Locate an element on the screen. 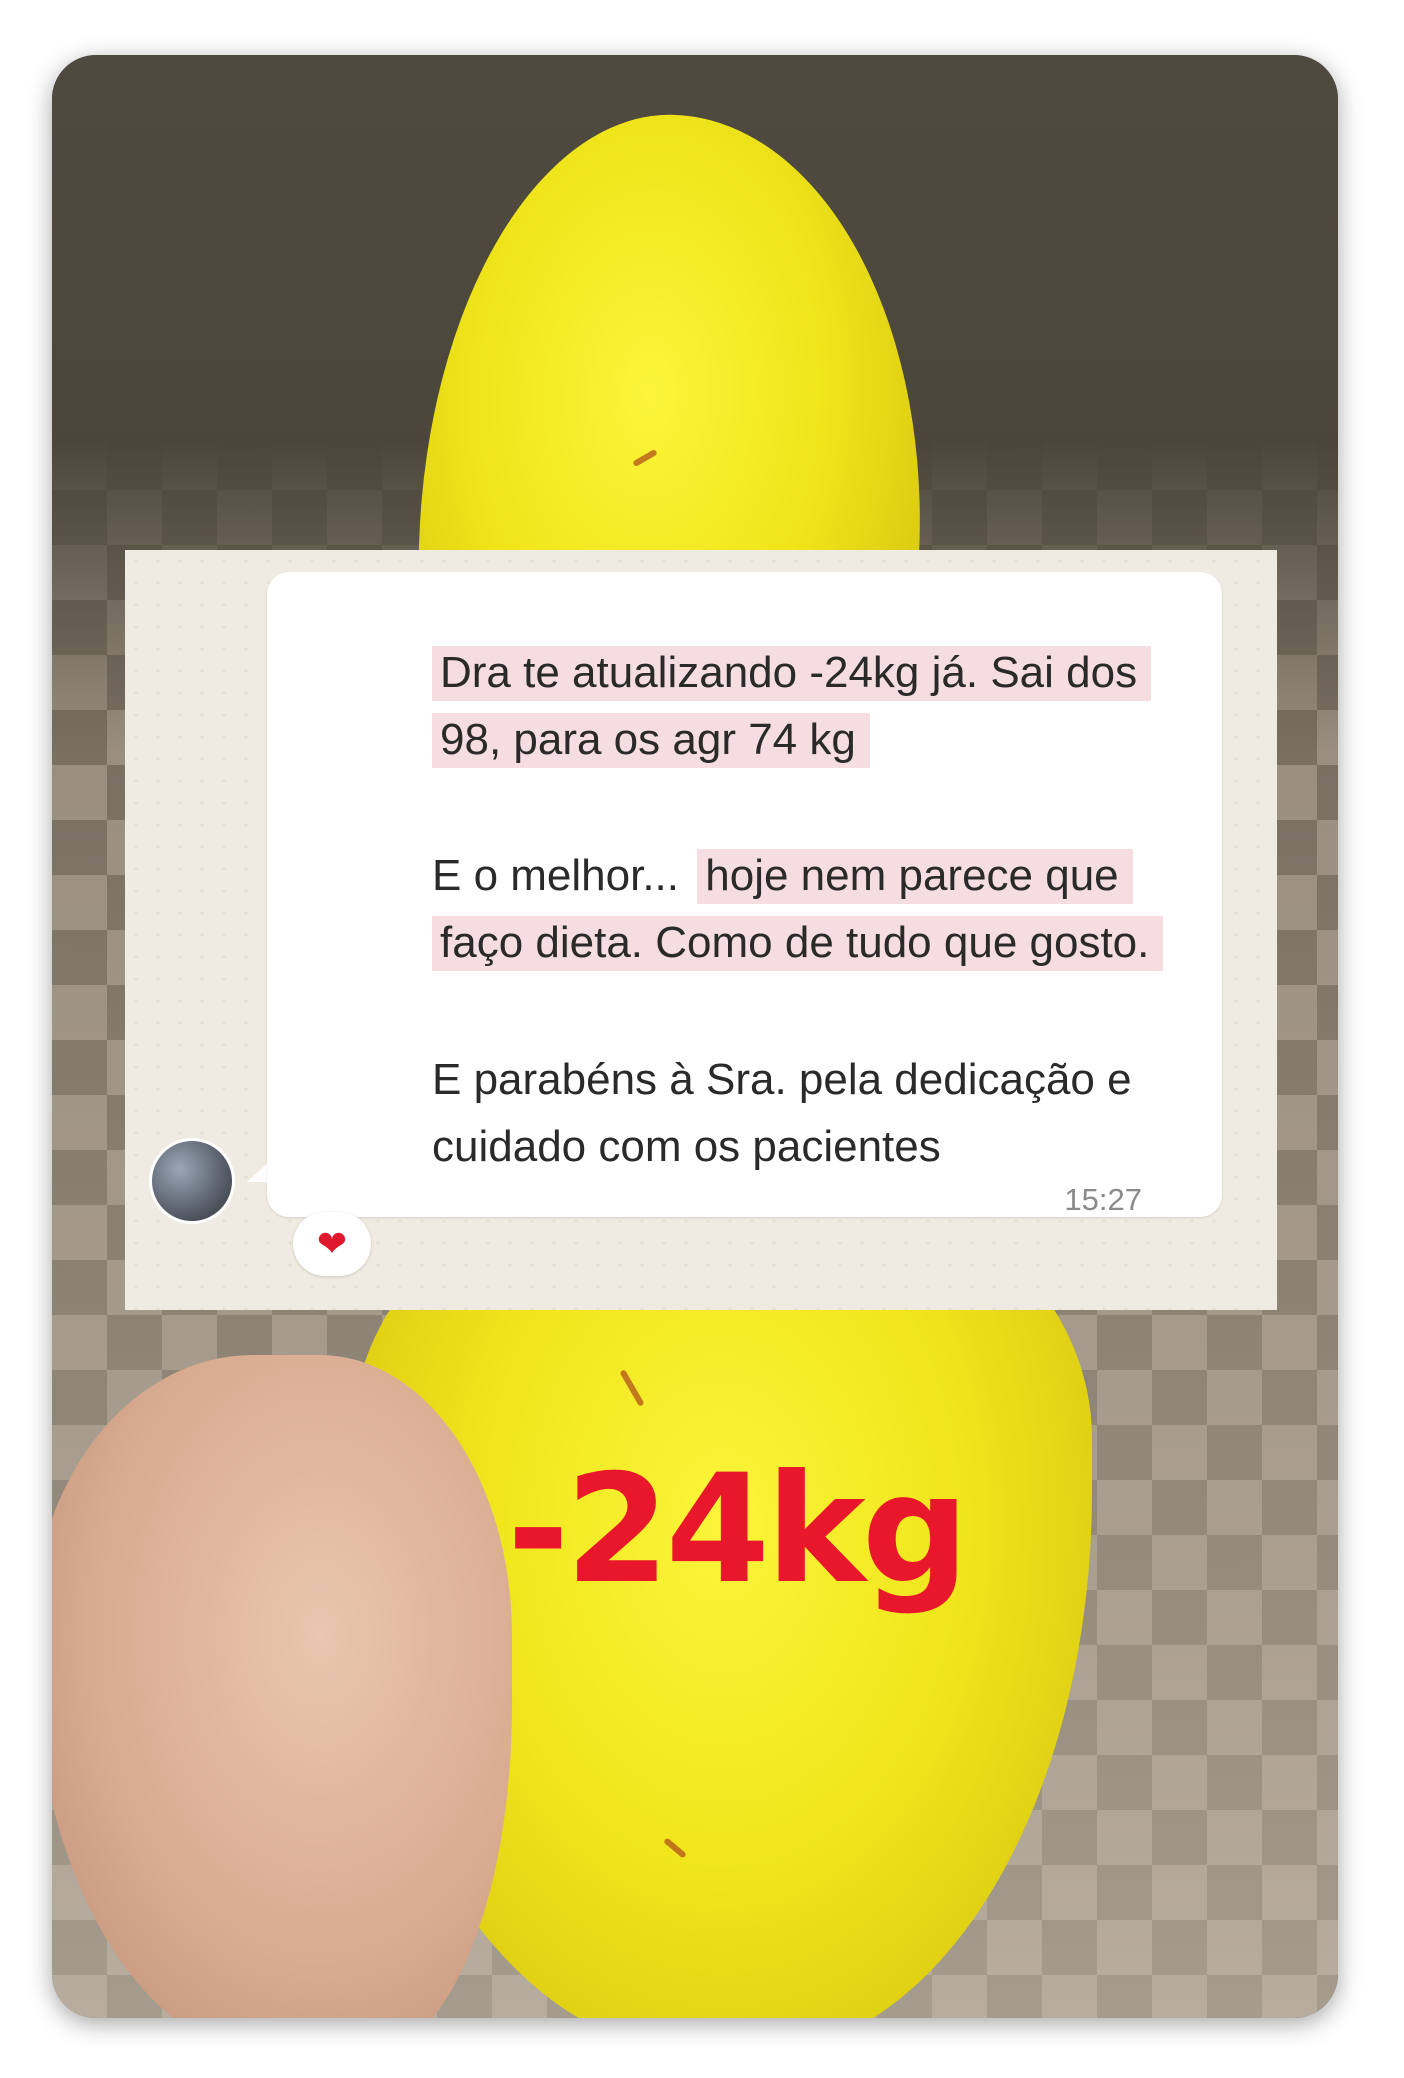  message-time: 15:27 is located at coordinates (1103, 1199).